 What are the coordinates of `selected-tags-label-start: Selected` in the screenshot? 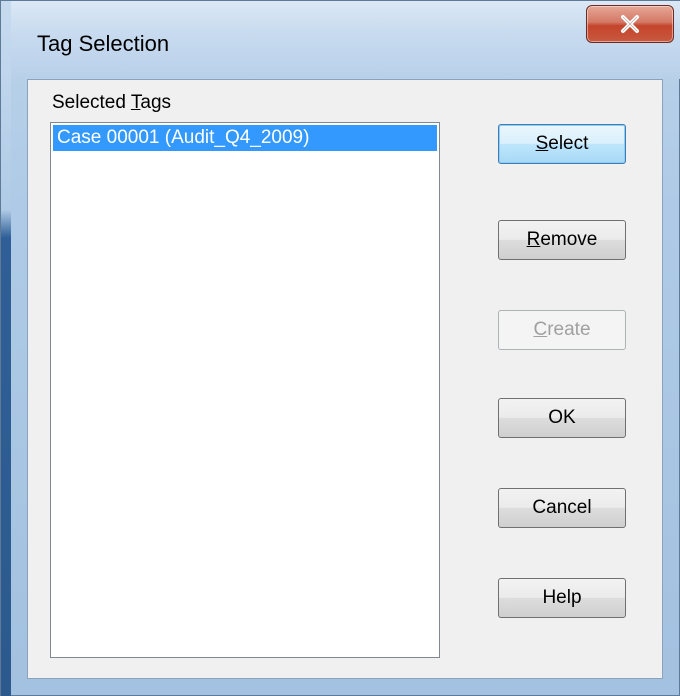 It's located at (91, 102).